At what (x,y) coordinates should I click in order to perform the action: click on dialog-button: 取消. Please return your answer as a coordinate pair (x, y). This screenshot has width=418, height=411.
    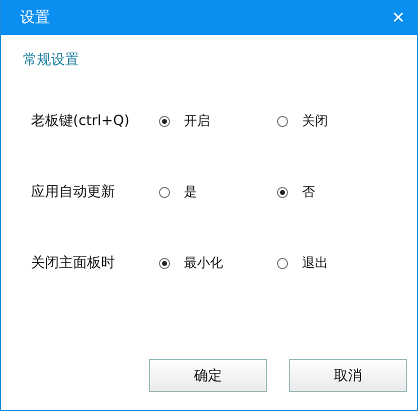
    Looking at the image, I should click on (348, 375).